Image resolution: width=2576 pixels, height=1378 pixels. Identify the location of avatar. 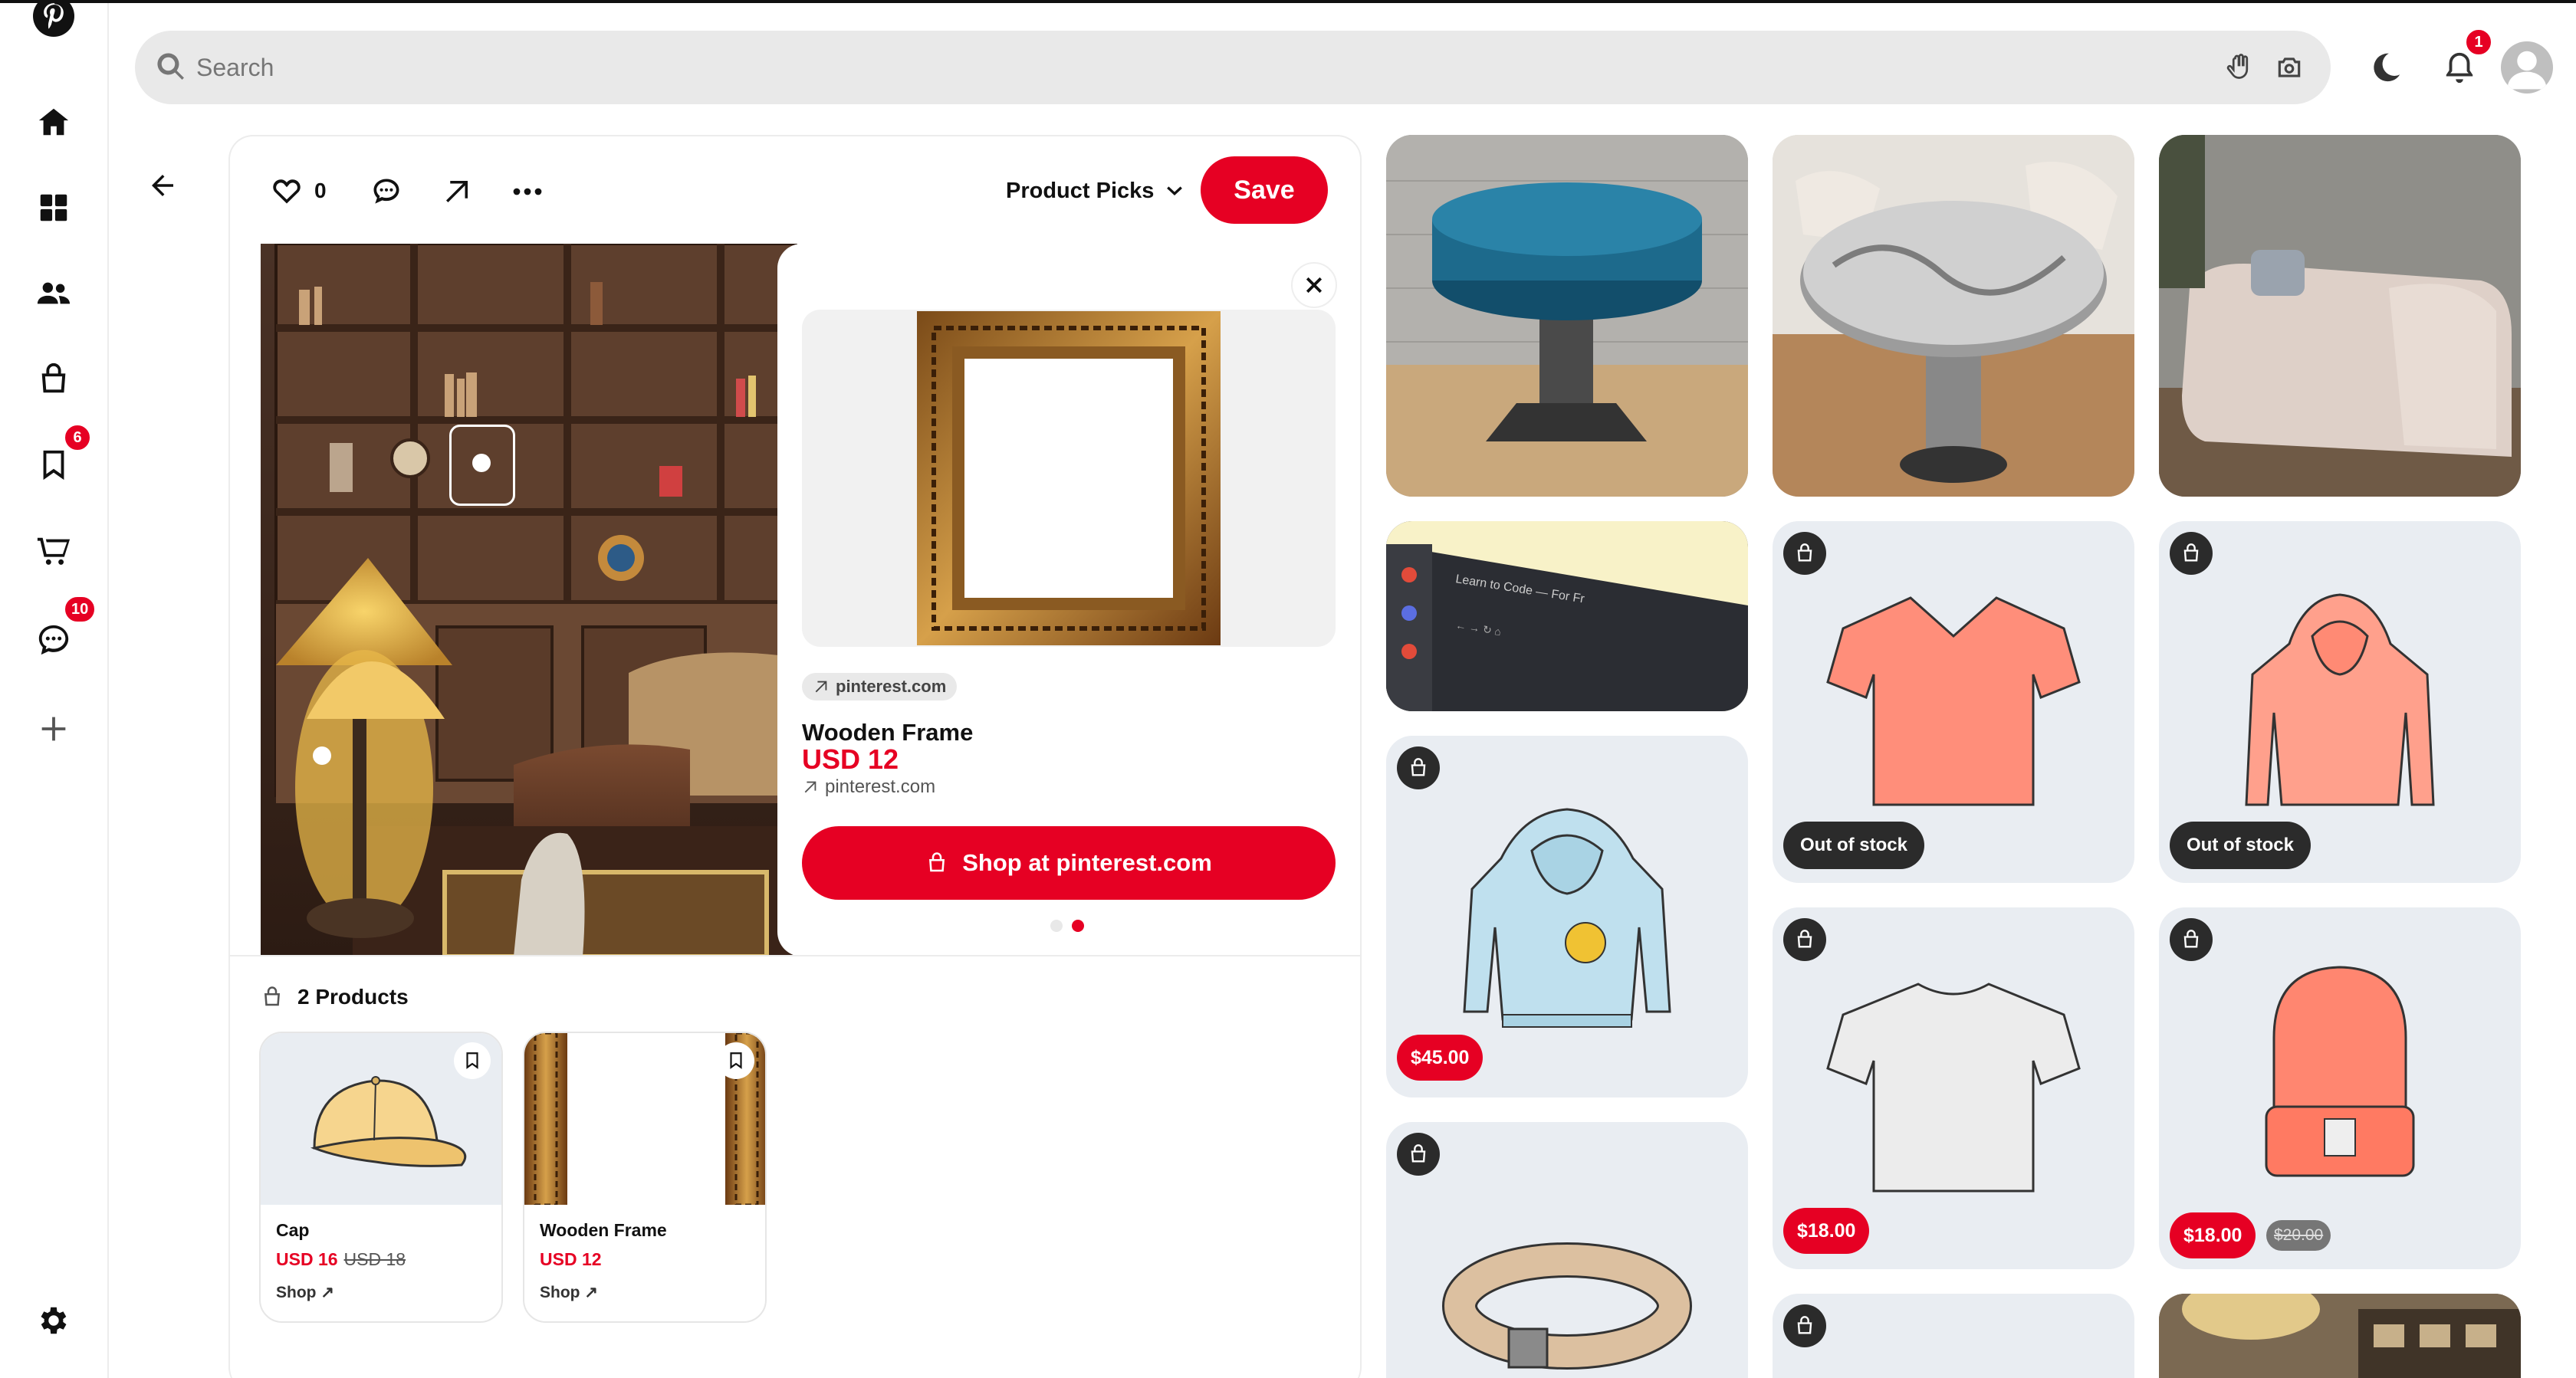
(2527, 67).